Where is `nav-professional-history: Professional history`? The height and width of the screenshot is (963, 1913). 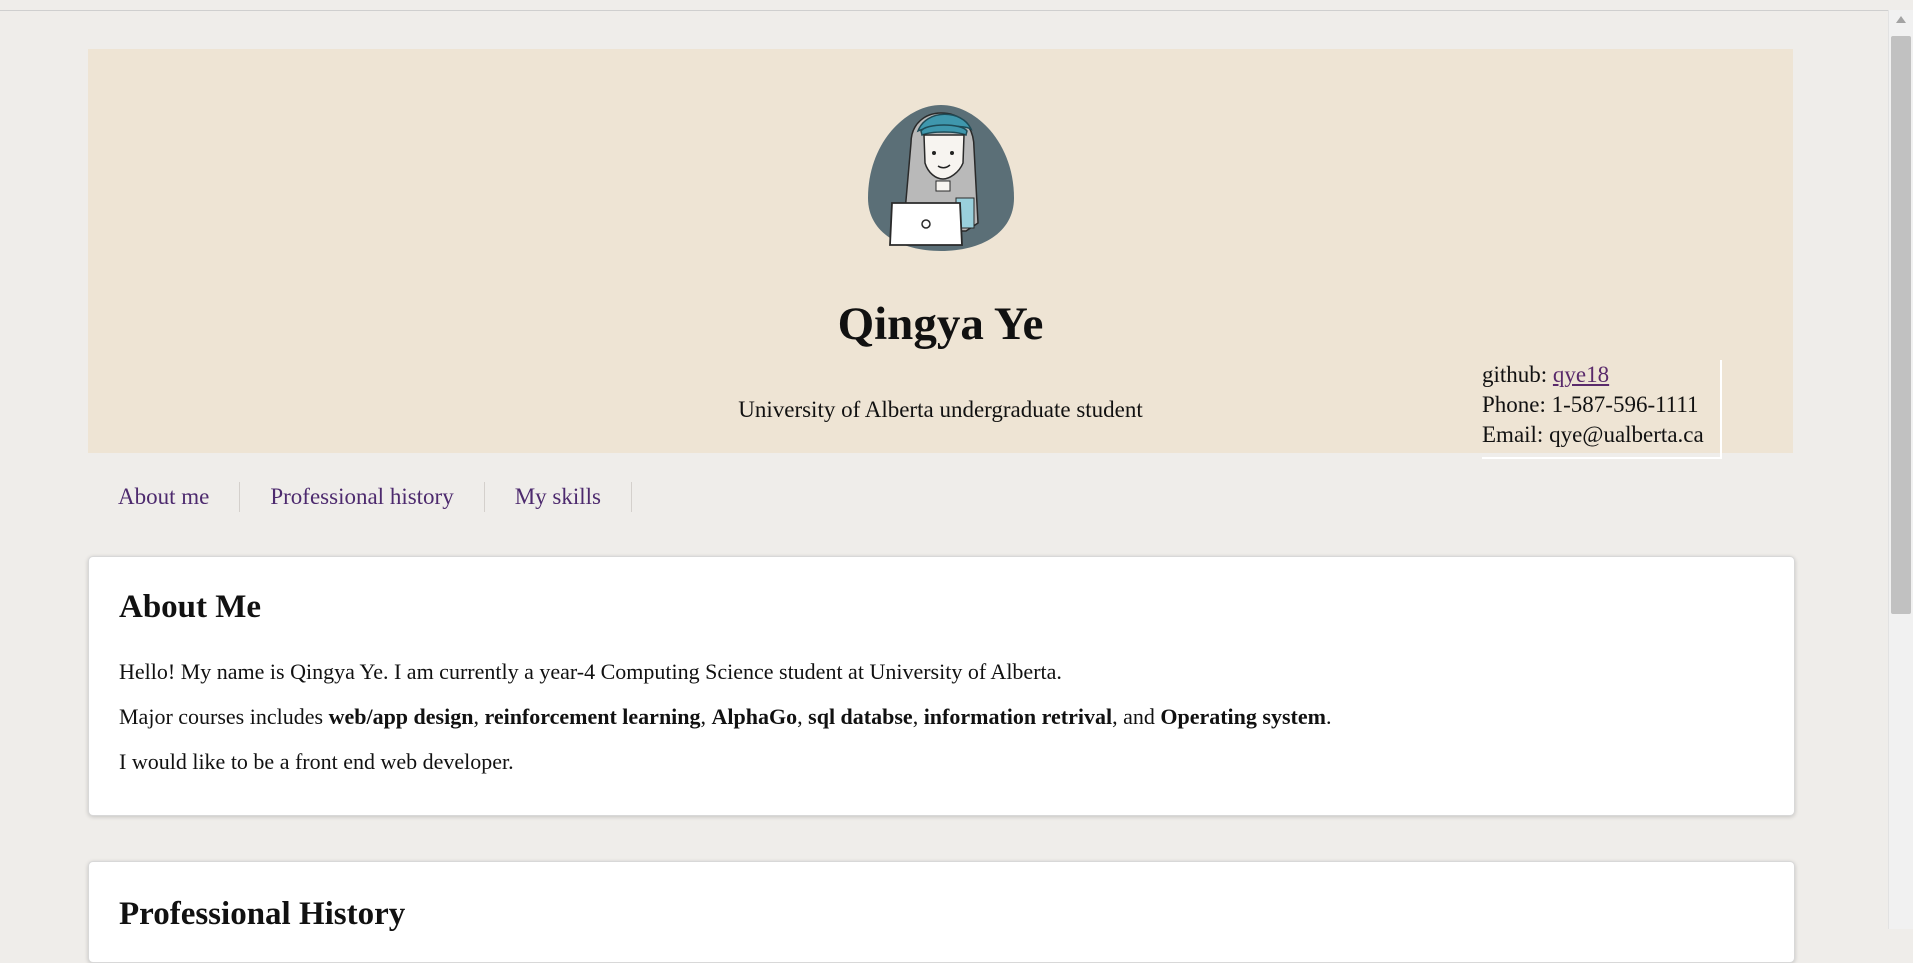
nav-professional-history: Professional history is located at coordinates (362, 497).